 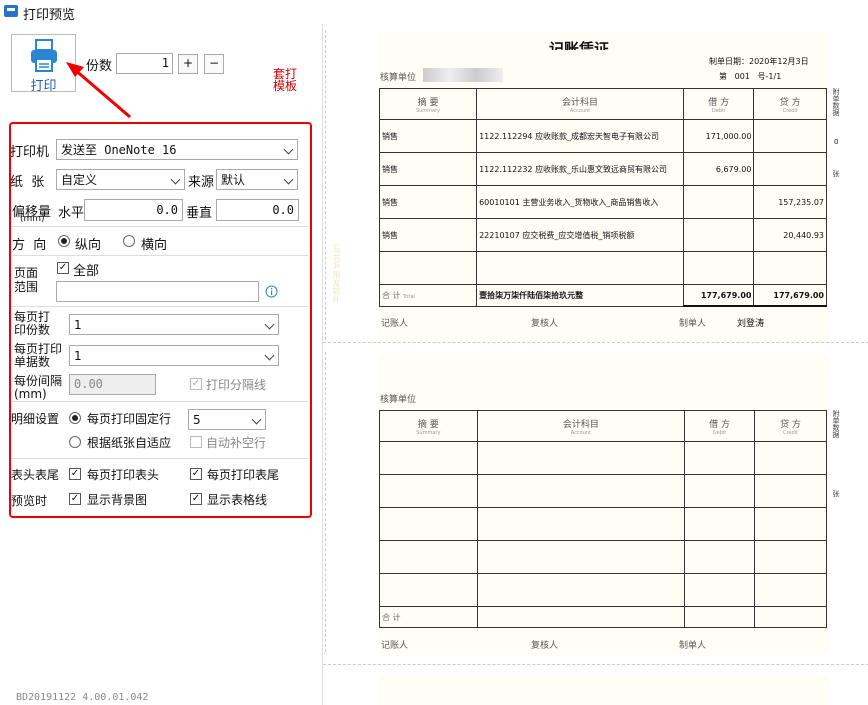 What do you see at coordinates (580, 136) in the screenshot?
I see `row-account: 1122.112294 应收账款_成都宏天智电子有限公司` at bounding box center [580, 136].